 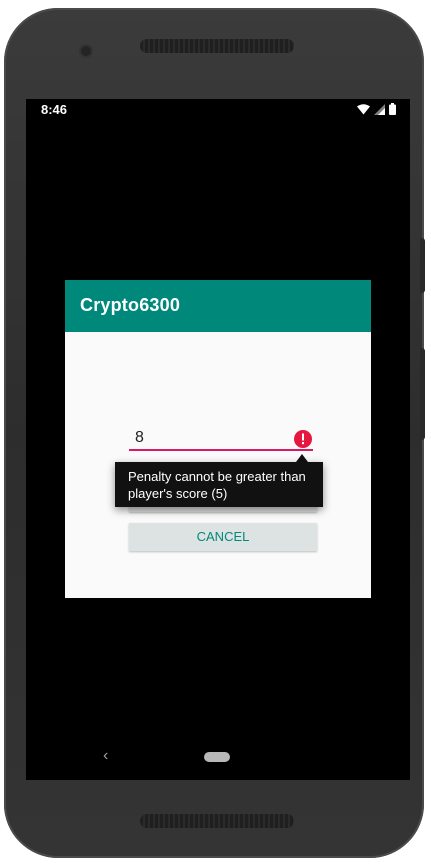 I want to click on status-time: 8:46, so click(x=54, y=109).